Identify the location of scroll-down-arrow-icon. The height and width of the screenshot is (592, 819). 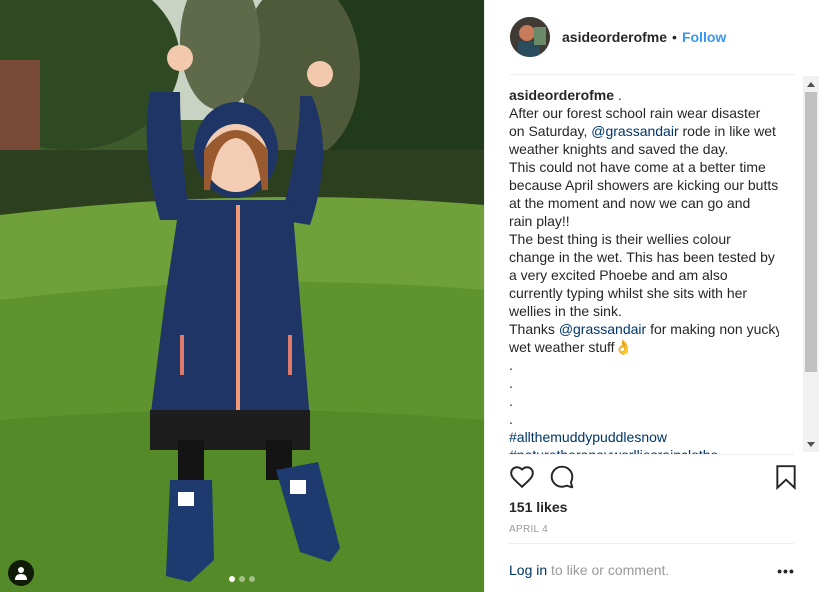
(811, 444).